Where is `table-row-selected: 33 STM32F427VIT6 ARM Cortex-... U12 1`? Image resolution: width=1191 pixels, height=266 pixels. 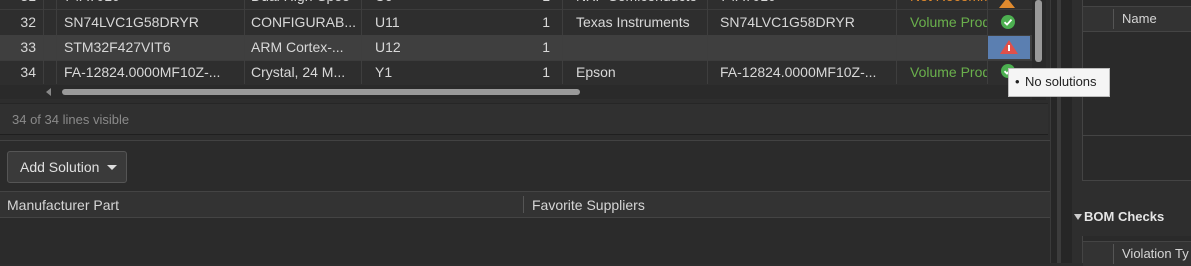
table-row-selected: 33 STM32F427VIT6 ARM Cortex-... U12 1 is located at coordinates (516, 48).